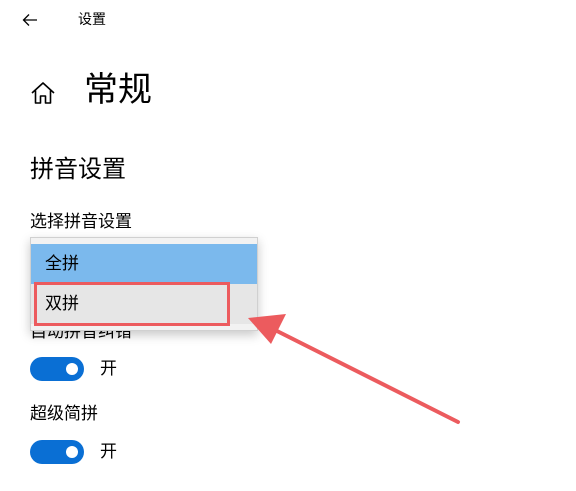 The width and height of the screenshot is (576, 491). I want to click on super-abbrev-toggle, so click(57, 452).